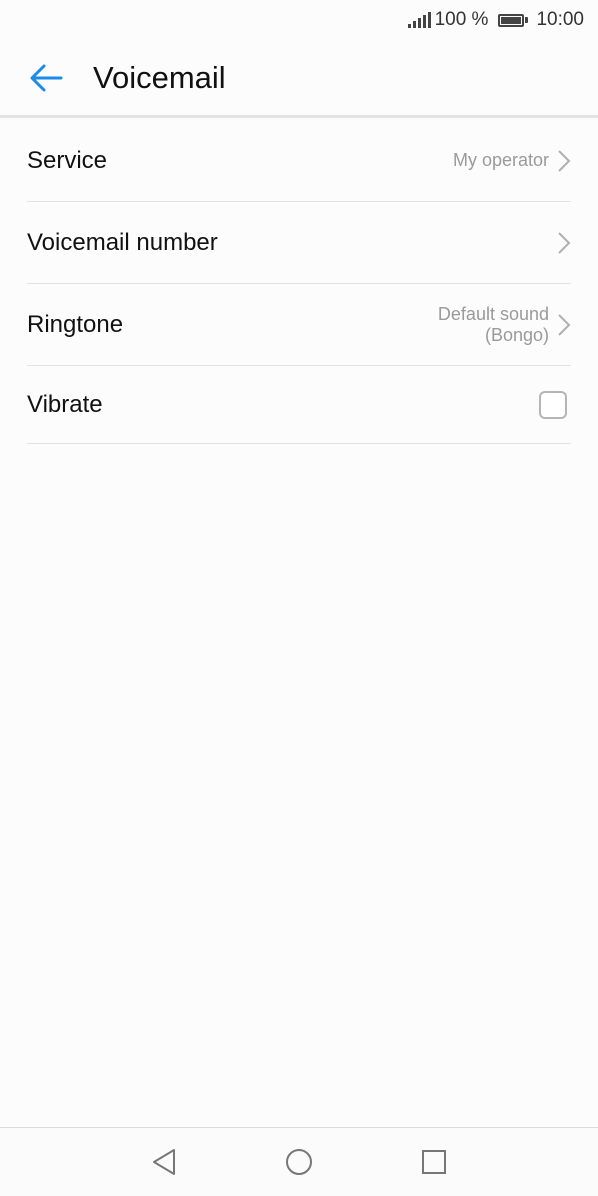 Image resolution: width=598 pixels, height=1196 pixels. I want to click on nav-recents-icon, so click(434, 1162).